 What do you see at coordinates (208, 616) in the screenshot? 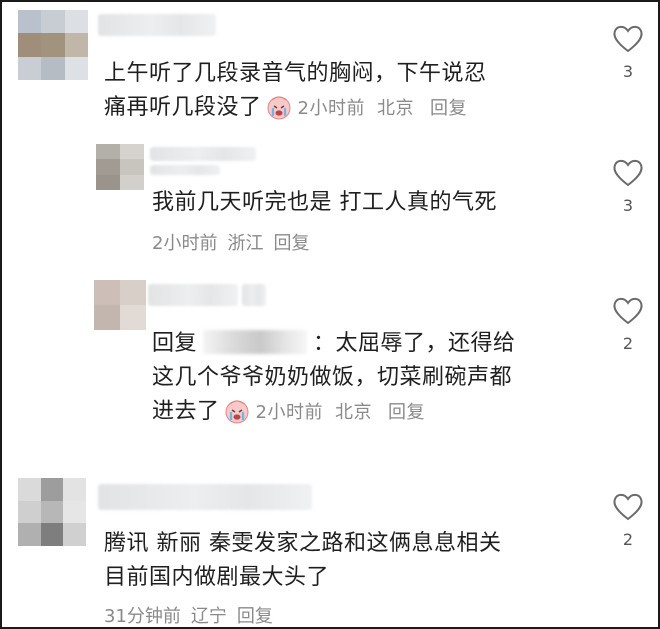
I see `comment-location: 辽宁` at bounding box center [208, 616].